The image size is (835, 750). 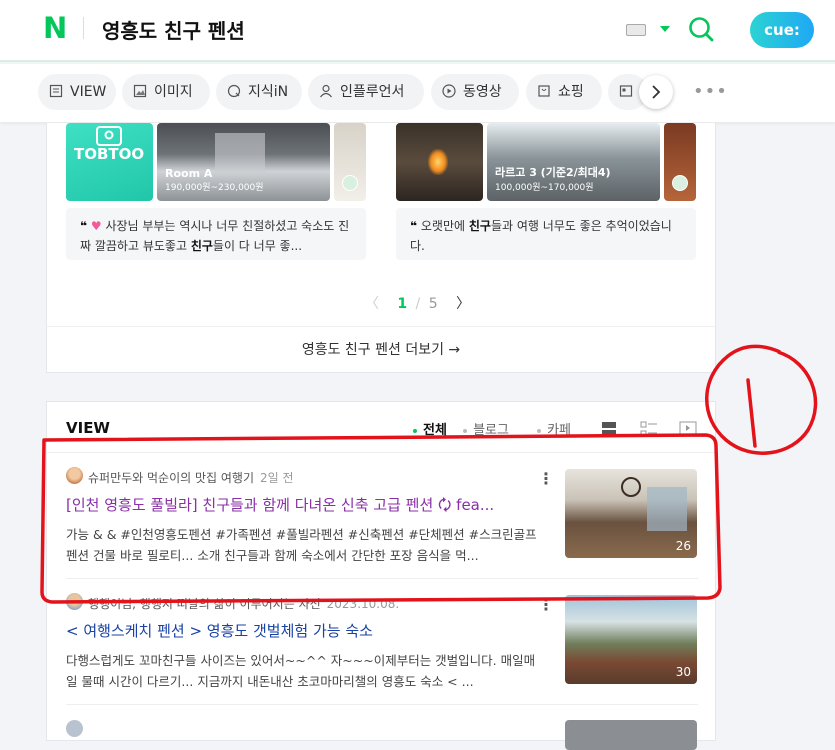 I want to click on prev-icon: 〈, so click(x=372, y=304).